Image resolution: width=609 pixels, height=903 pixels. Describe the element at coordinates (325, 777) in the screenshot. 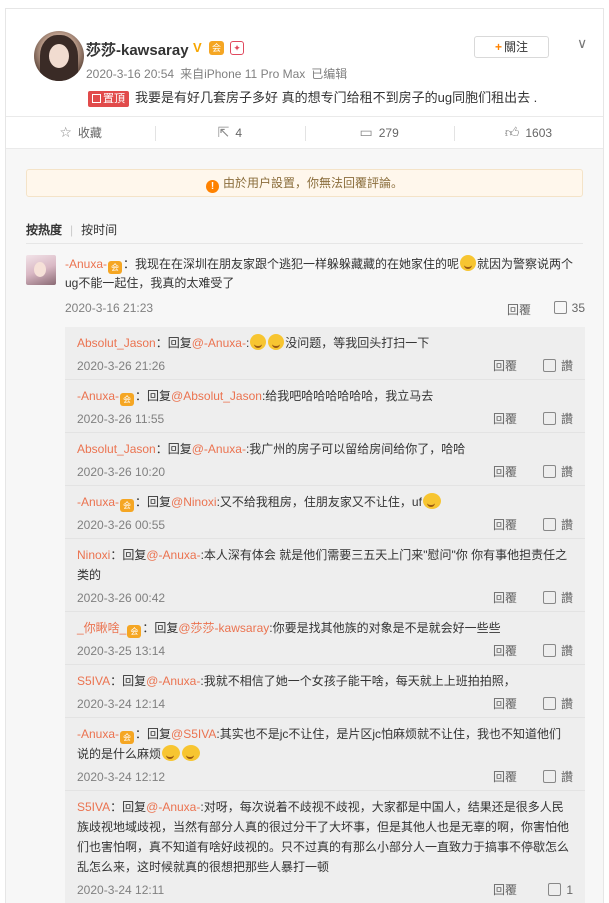

I see `reply-meta: 2020-3-24 12:12 回覆讚` at that location.